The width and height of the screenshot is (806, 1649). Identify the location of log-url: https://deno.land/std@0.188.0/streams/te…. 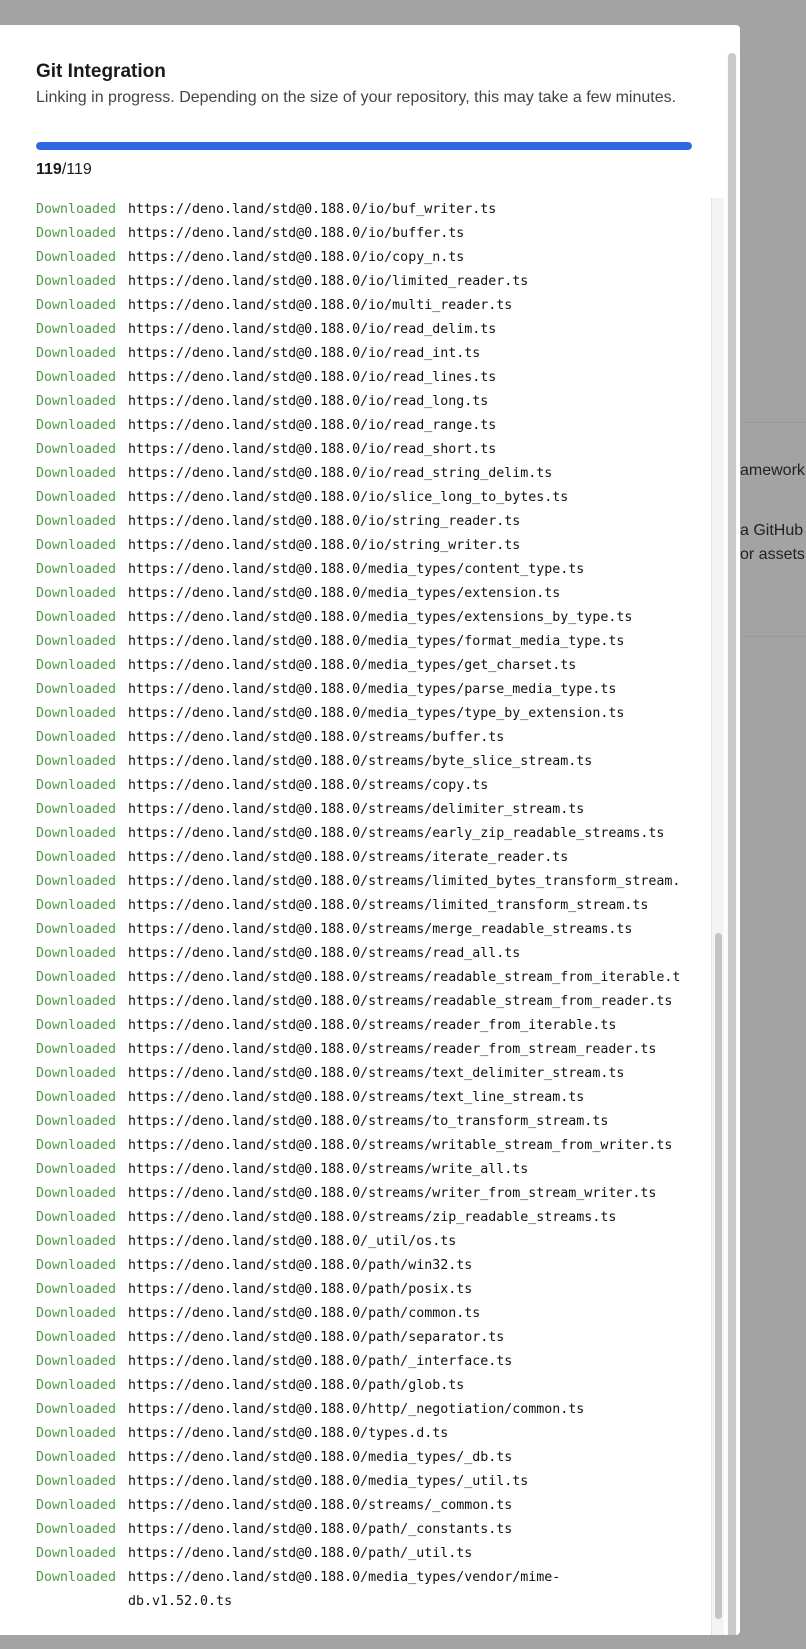
(356, 1097).